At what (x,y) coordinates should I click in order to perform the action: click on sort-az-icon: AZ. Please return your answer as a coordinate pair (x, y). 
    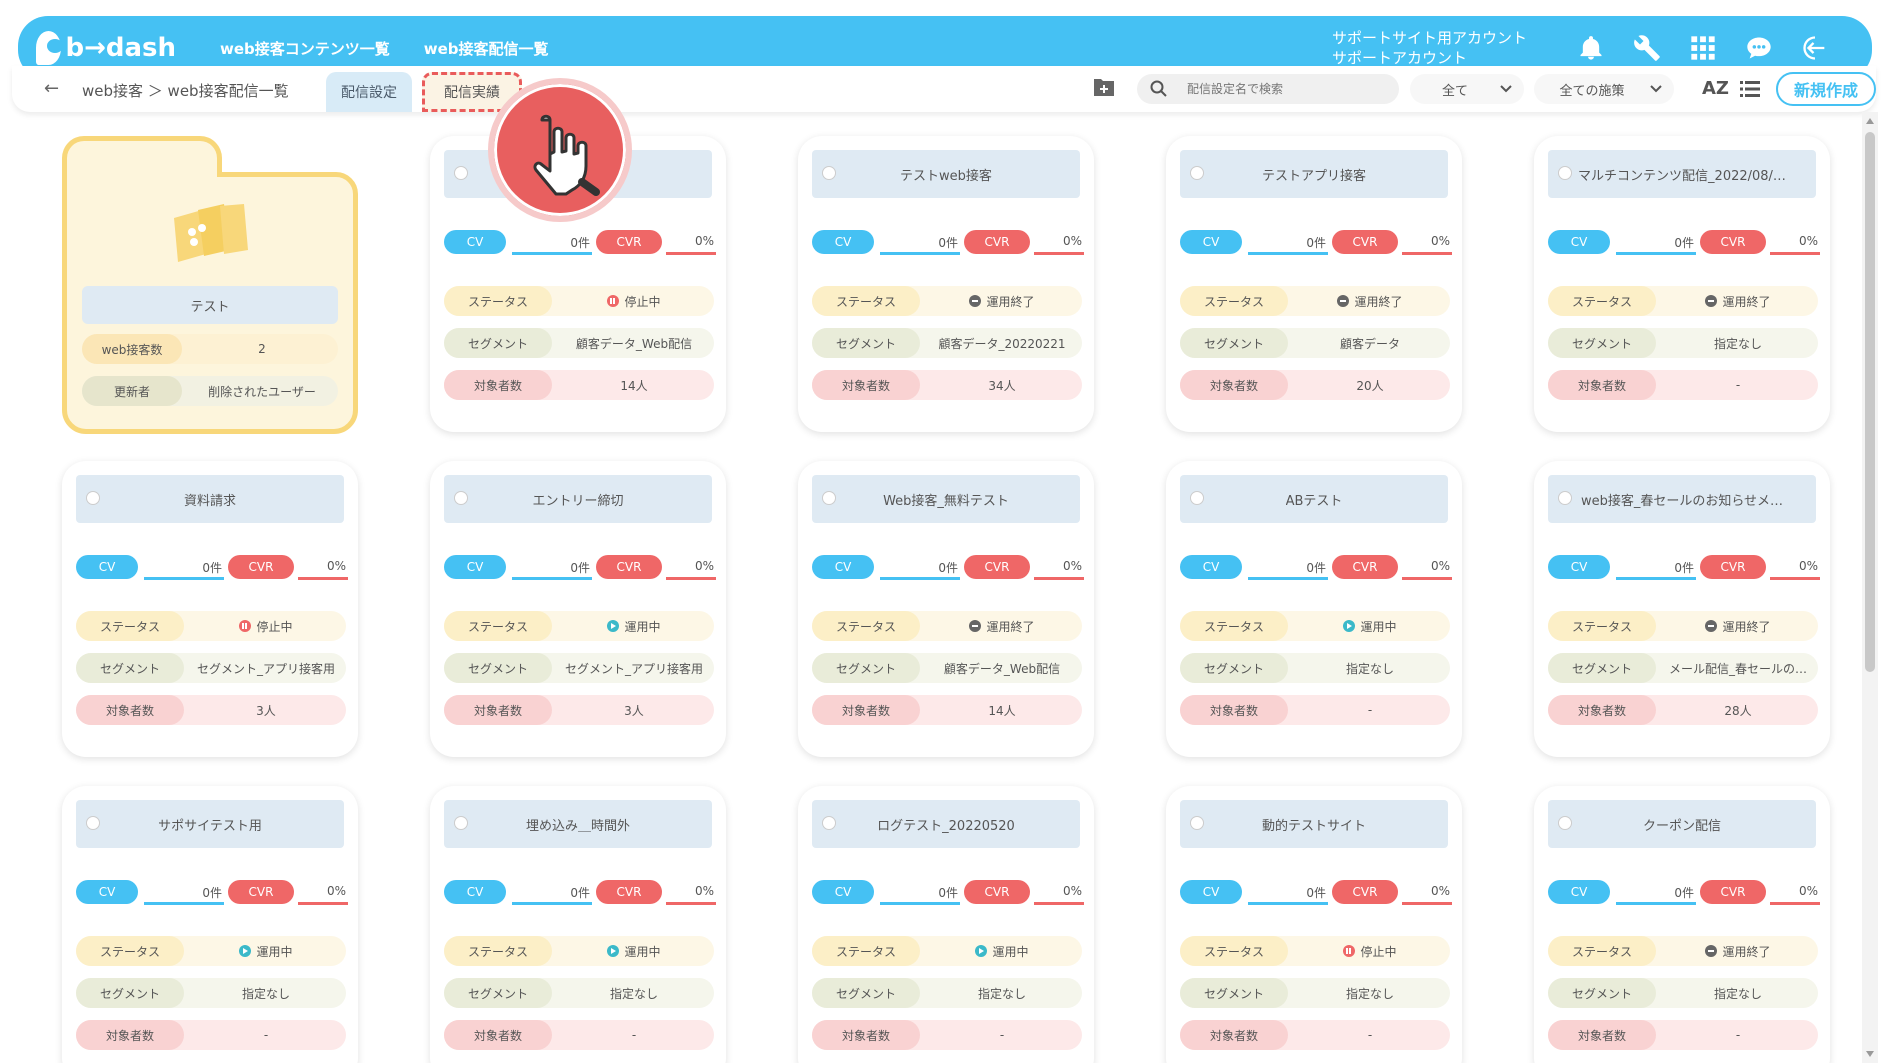
    Looking at the image, I should click on (1715, 88).